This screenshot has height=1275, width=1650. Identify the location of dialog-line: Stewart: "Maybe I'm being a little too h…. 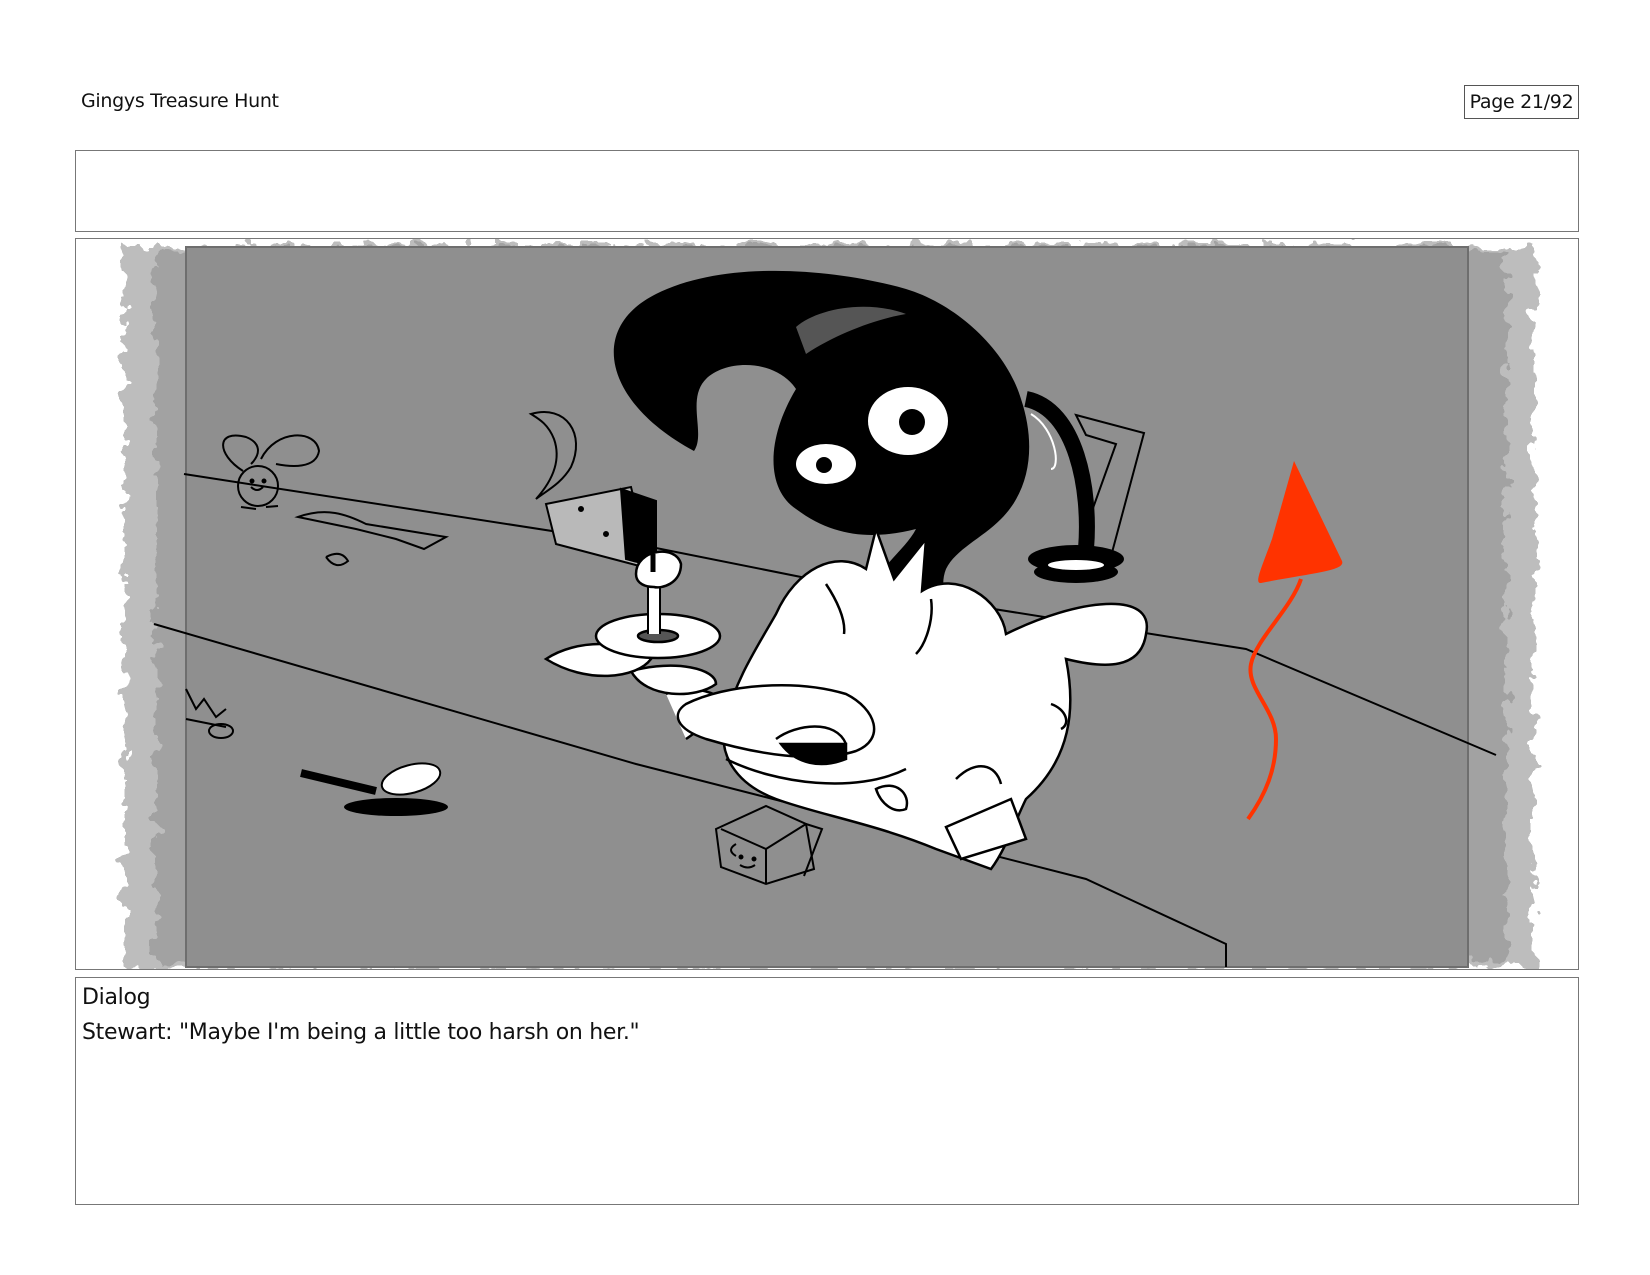
(361, 1032).